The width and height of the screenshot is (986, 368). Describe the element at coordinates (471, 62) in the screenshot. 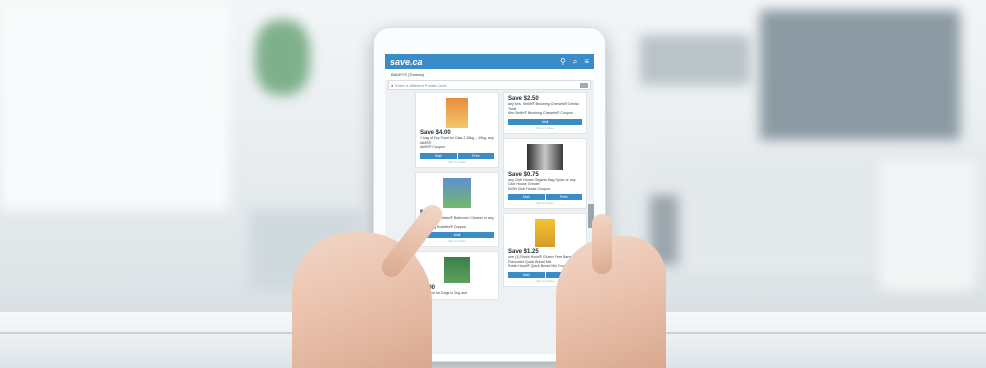

I see `app-logo: save.ca` at that location.